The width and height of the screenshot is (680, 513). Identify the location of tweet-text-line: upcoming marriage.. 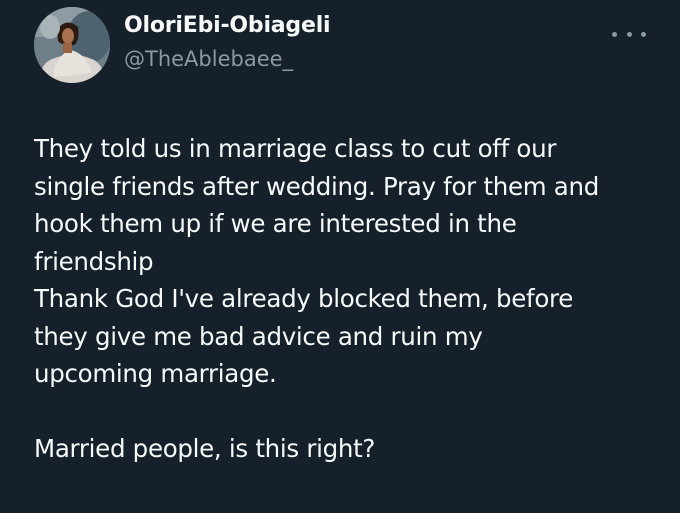
(155, 373).